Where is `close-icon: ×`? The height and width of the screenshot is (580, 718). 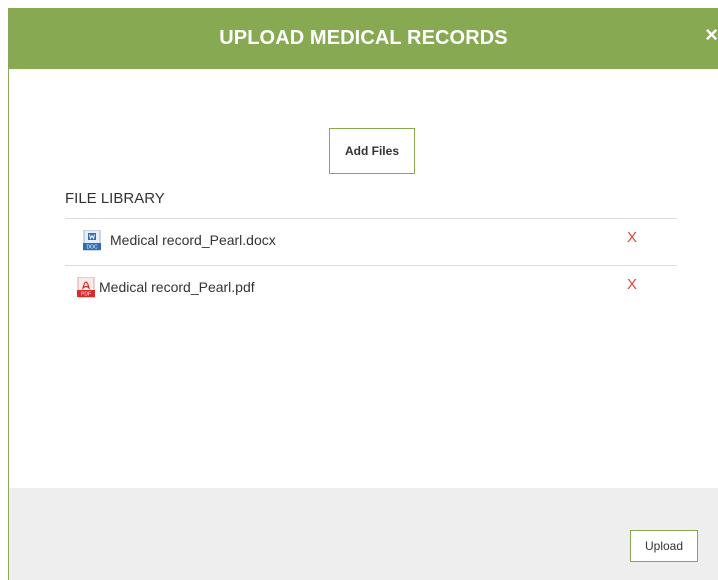
close-icon: × is located at coordinates (711, 35).